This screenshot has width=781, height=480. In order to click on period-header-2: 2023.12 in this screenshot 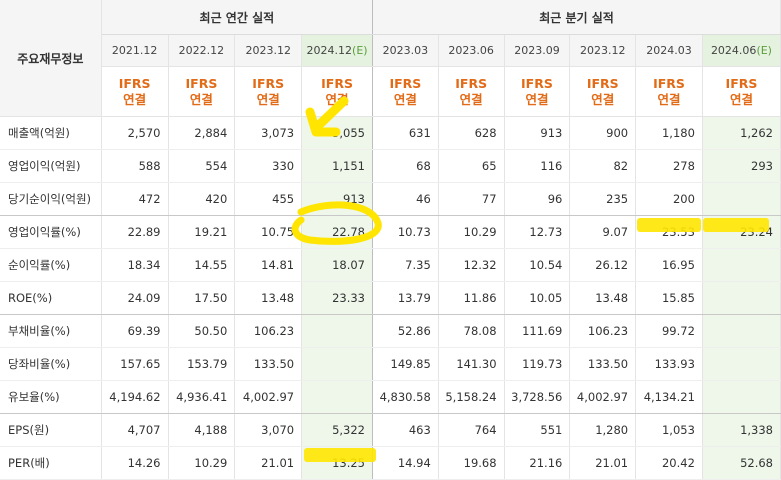, I will do `click(268, 50)`.